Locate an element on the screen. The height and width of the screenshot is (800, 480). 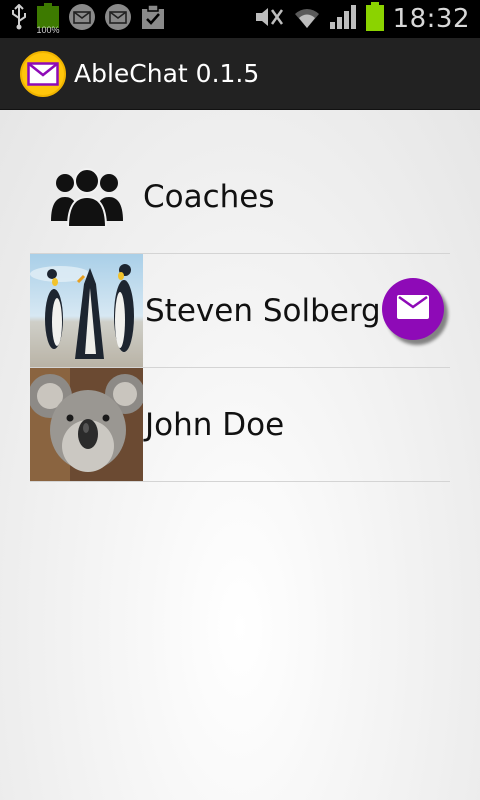
battery-icon is located at coordinates (375, 19).